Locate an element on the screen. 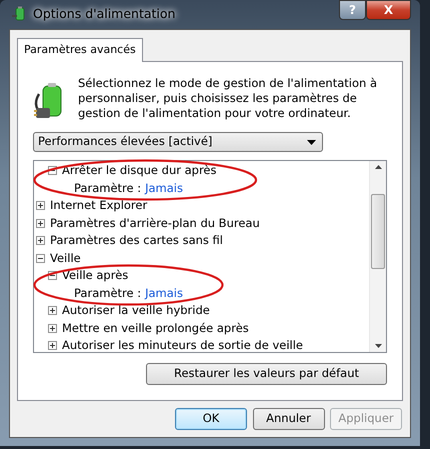  caret-icon is located at coordinates (311, 142).